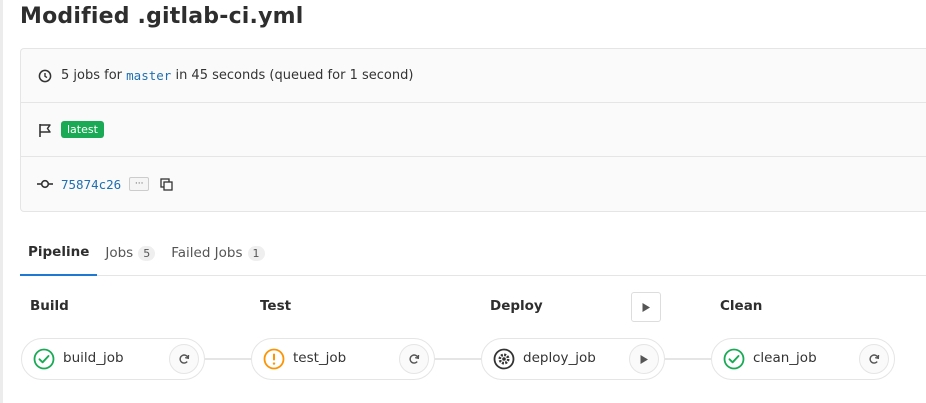  What do you see at coordinates (162, 16) in the screenshot?
I see `page-title: Modified .gitlab-ci.yml` at bounding box center [162, 16].